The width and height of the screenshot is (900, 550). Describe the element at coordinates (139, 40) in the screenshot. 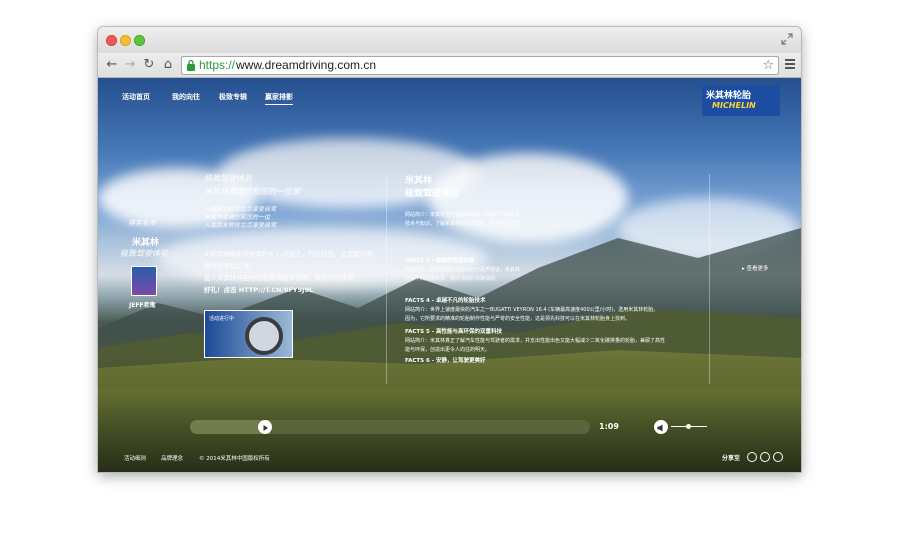

I see `zoom-window-button` at that location.